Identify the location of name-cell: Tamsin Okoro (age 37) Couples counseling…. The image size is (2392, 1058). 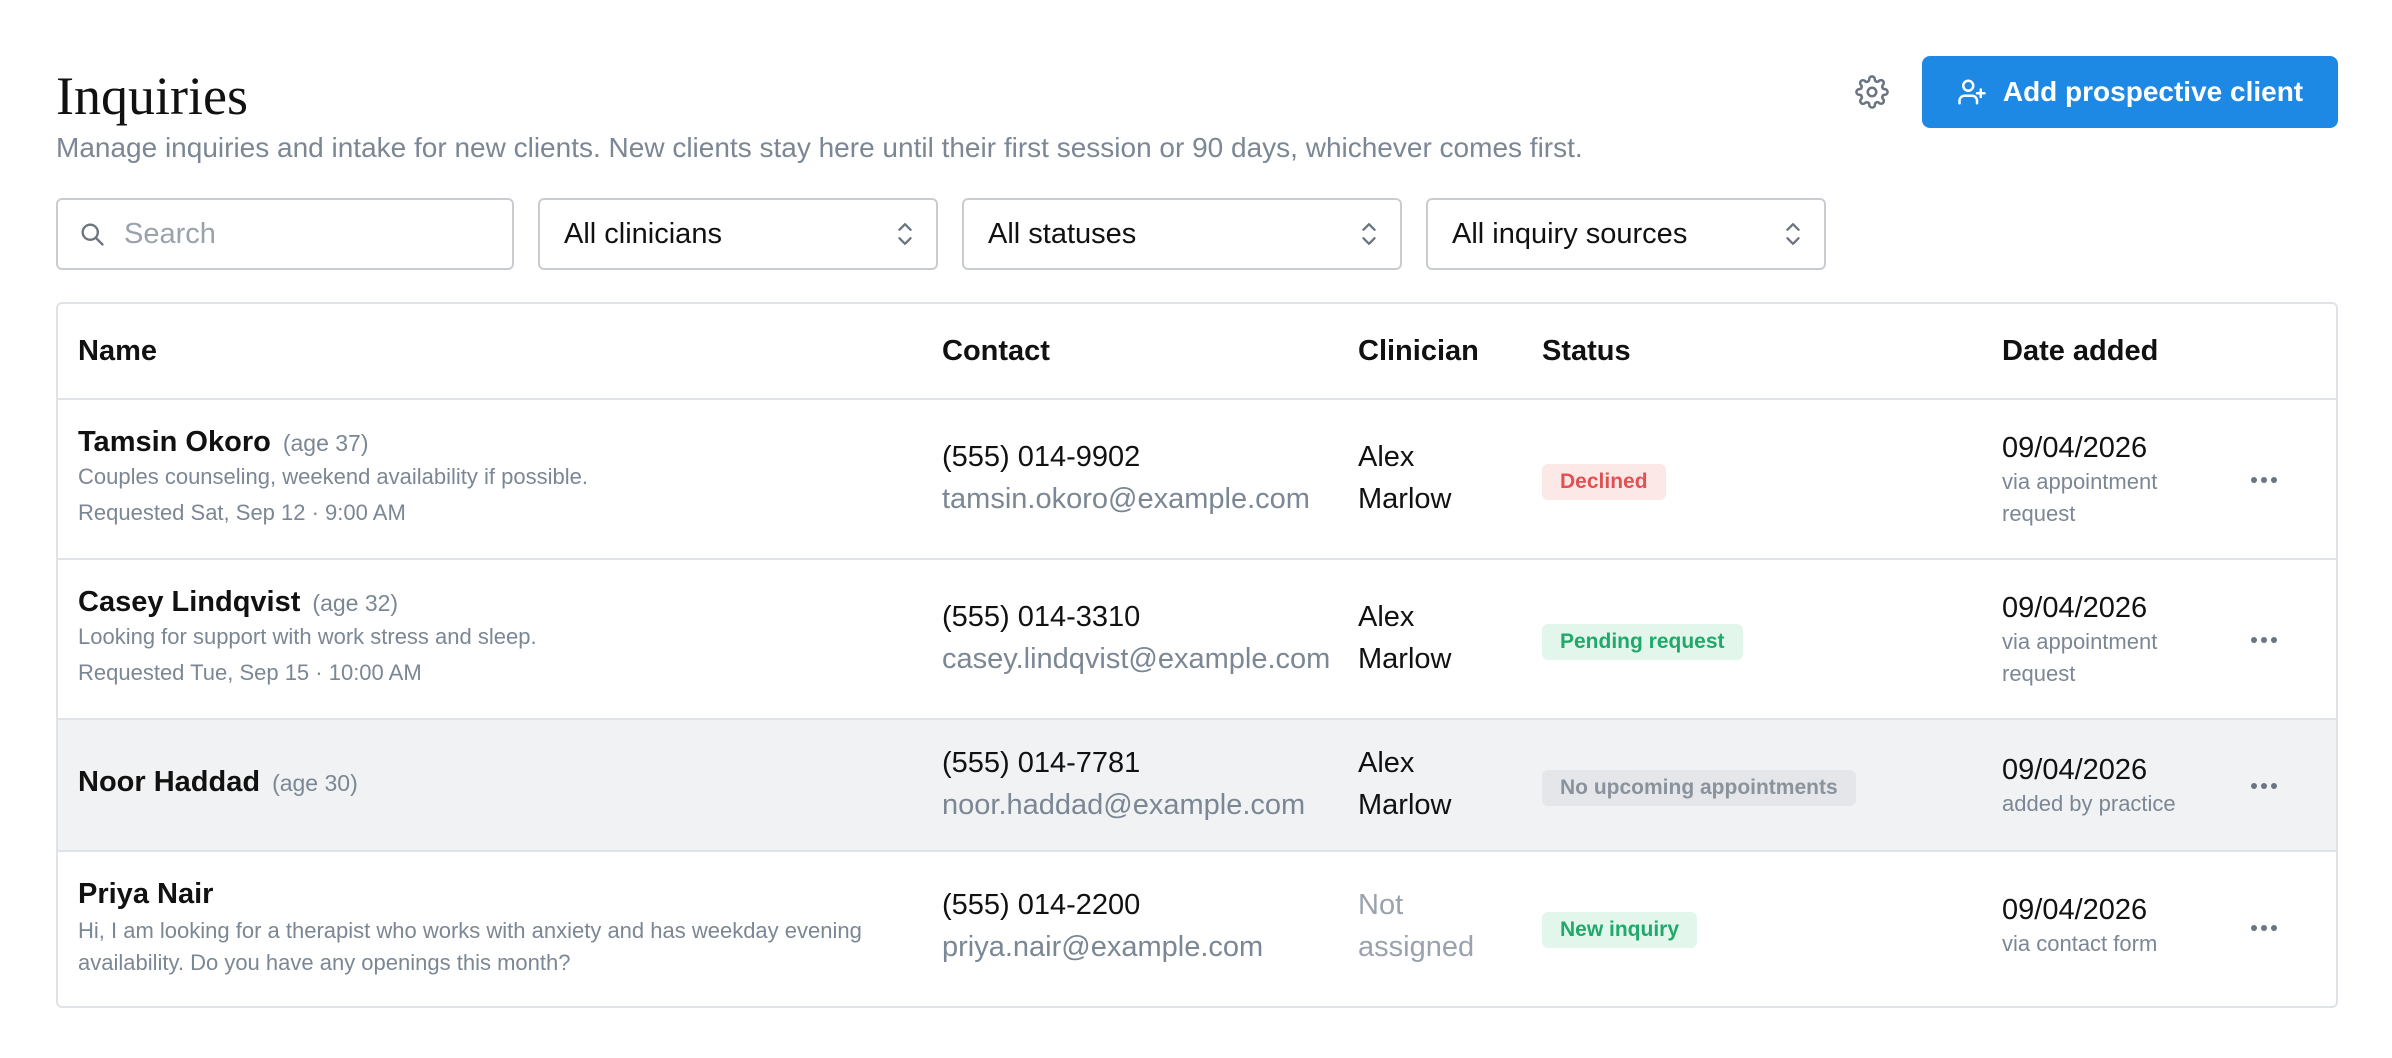
(498, 477).